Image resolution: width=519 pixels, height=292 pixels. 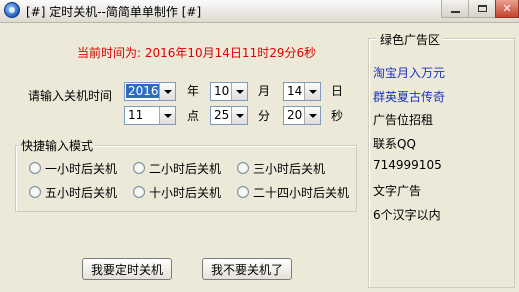 What do you see at coordinates (259, 11) in the screenshot?
I see `title-bar: [#] 定时关机--简简单单制作 [#] ✕` at bounding box center [259, 11].